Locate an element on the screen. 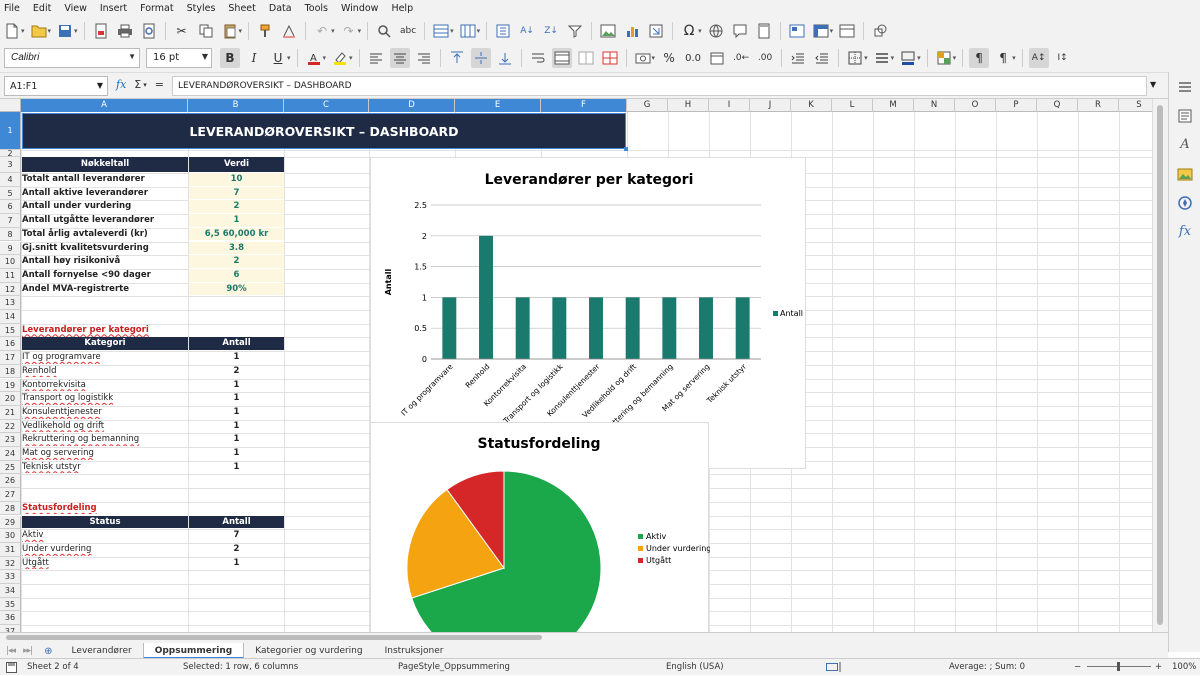  menu-item-data: Data is located at coordinates (280, 8).